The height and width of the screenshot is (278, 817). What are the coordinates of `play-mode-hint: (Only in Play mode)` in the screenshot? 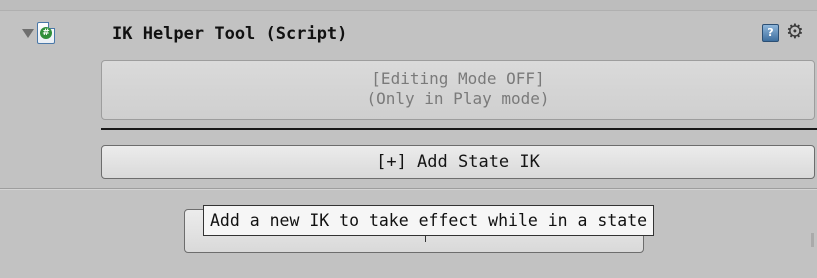 It's located at (458, 98).